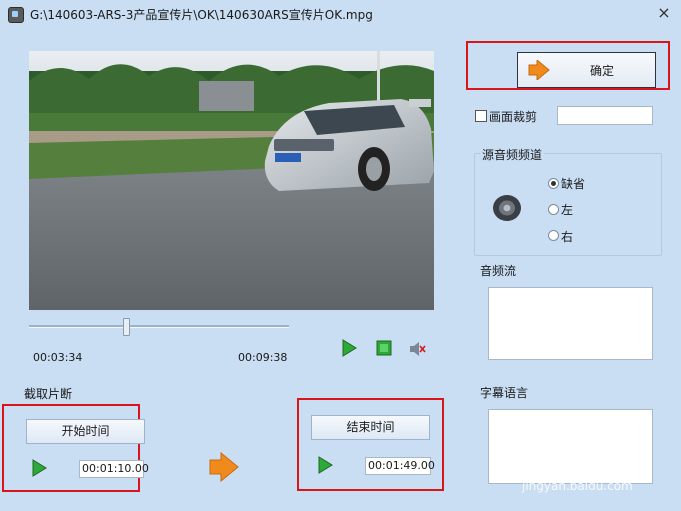 The height and width of the screenshot is (511, 681). I want to click on end-time-input: 00:01:49.00, so click(400, 466).